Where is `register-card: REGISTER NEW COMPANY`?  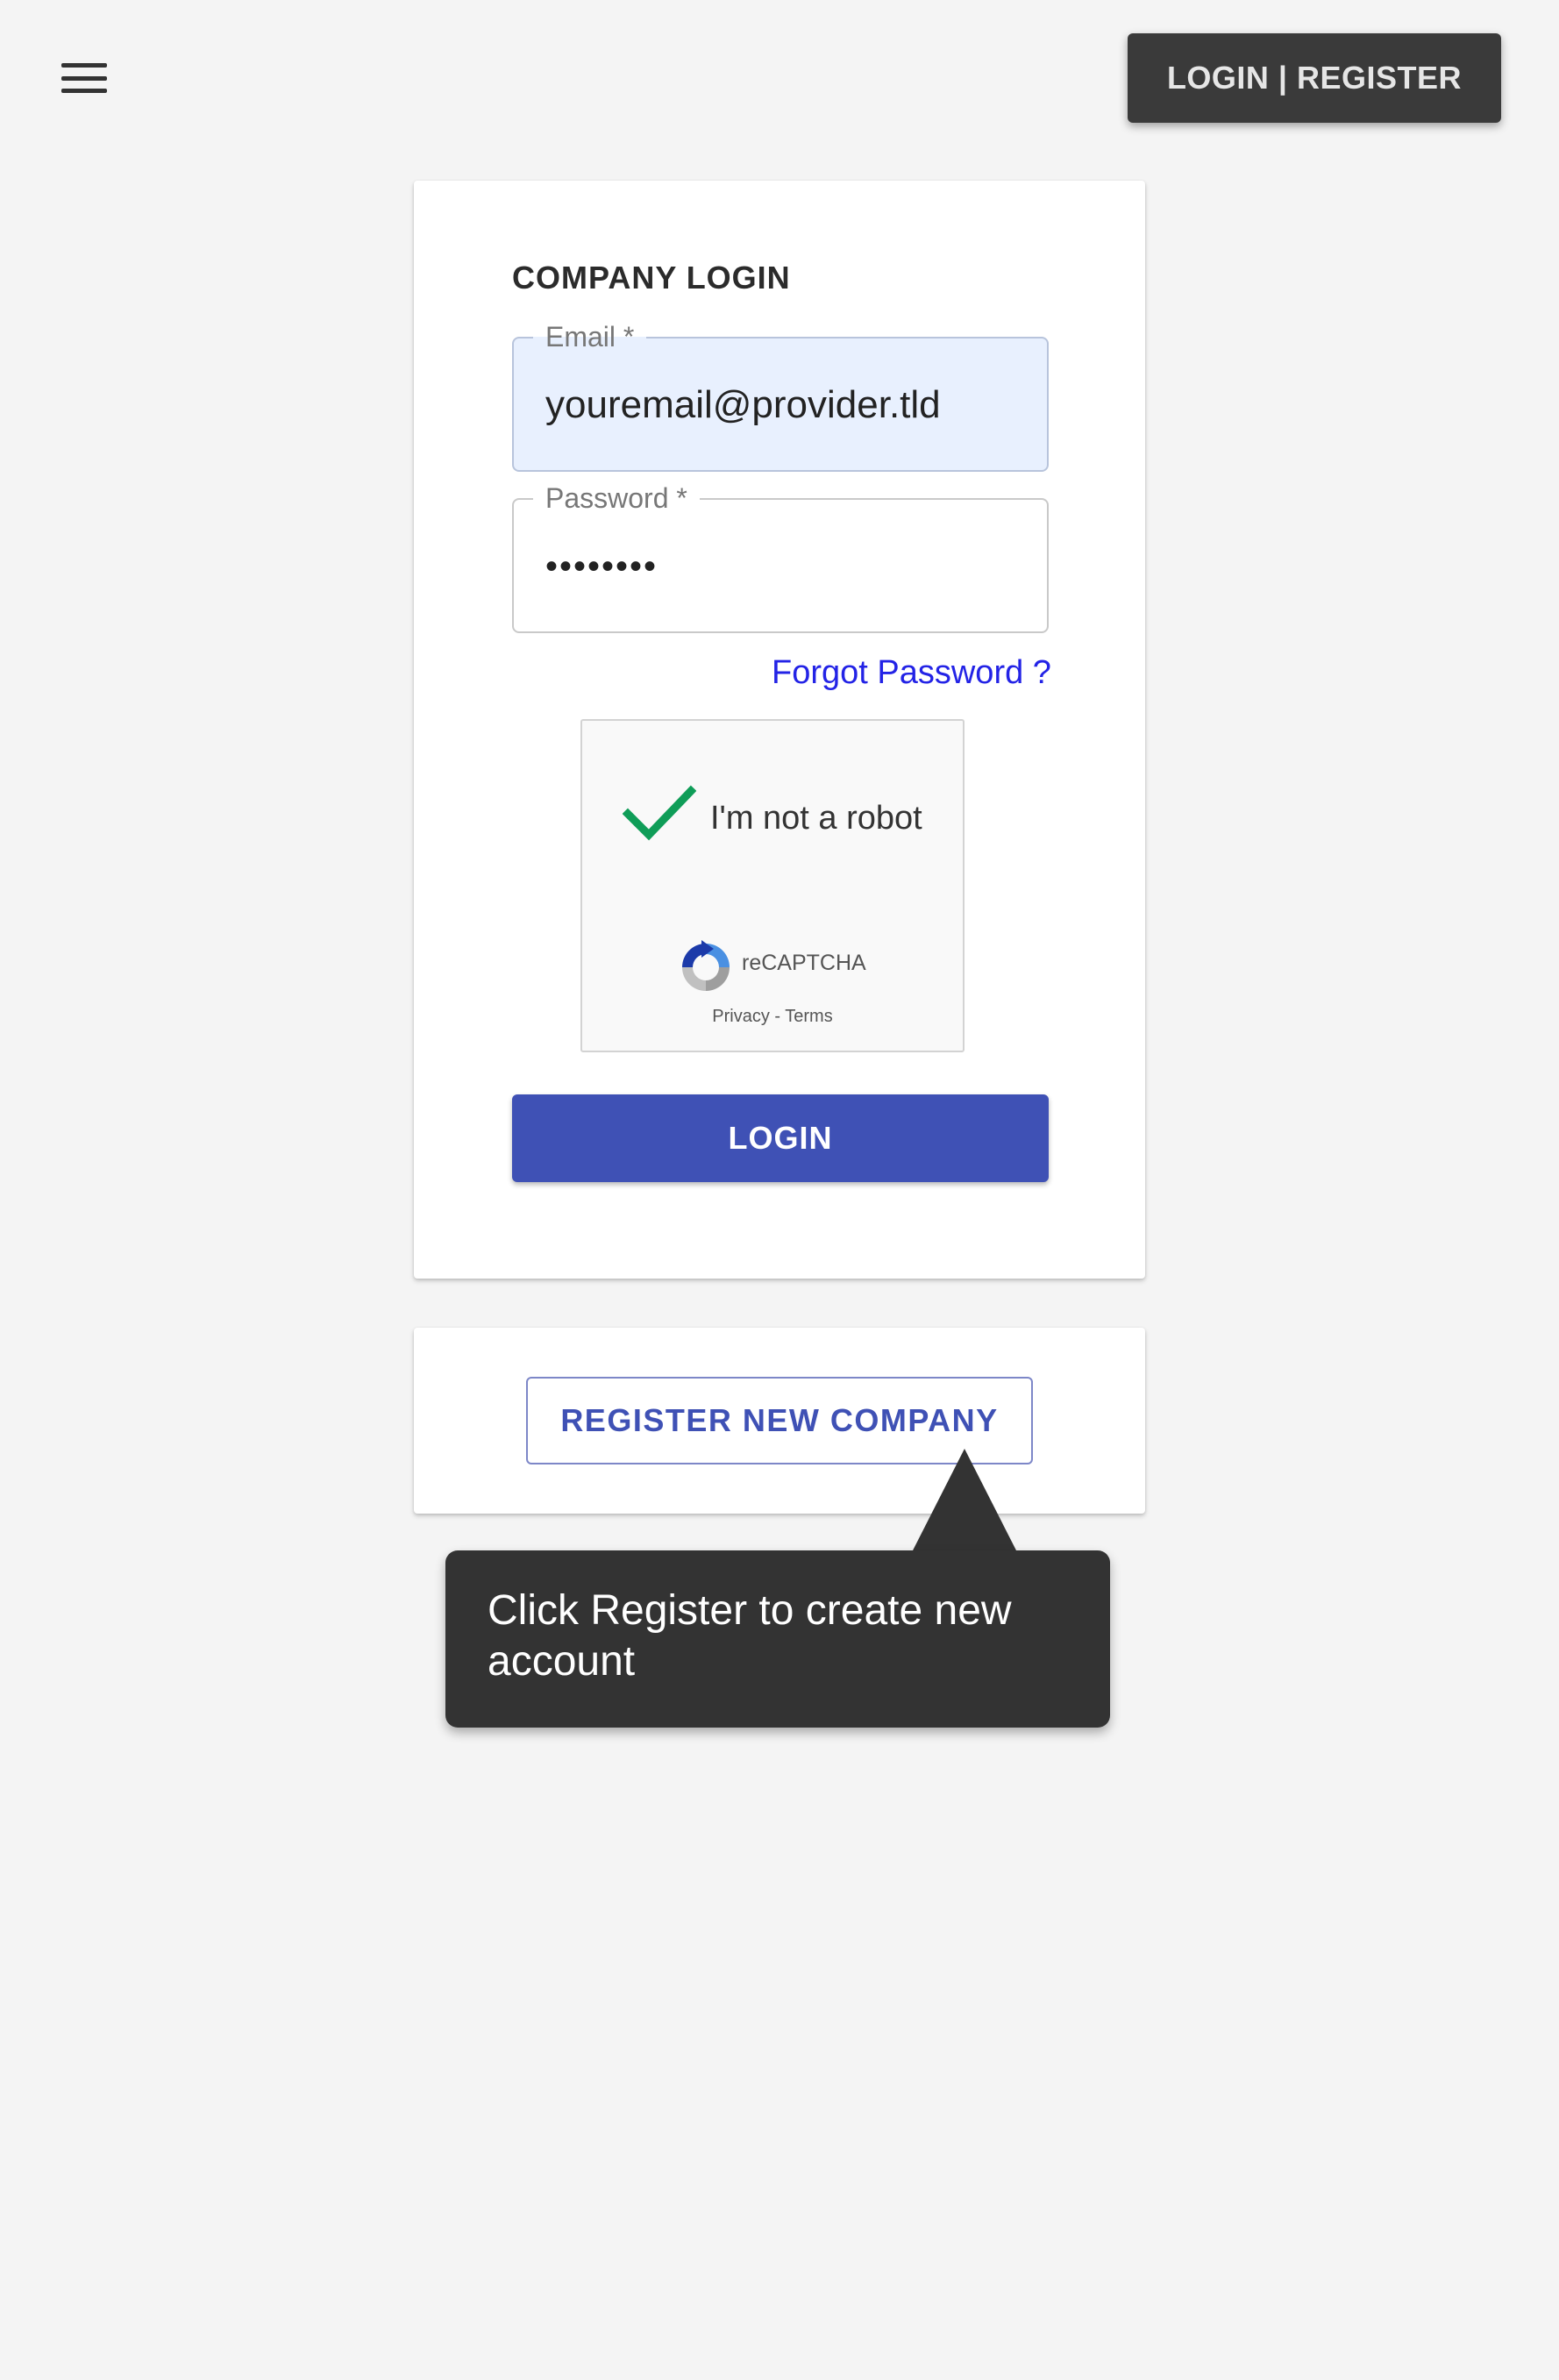 register-card: REGISTER NEW COMPANY is located at coordinates (779, 1421).